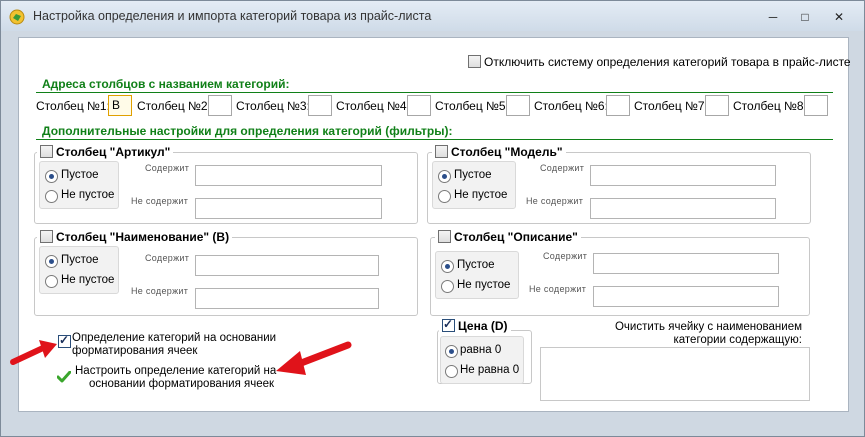  What do you see at coordinates (166, 84) in the screenshot?
I see `addresses-heading: Адреса столбцов с названием категорий:` at bounding box center [166, 84].